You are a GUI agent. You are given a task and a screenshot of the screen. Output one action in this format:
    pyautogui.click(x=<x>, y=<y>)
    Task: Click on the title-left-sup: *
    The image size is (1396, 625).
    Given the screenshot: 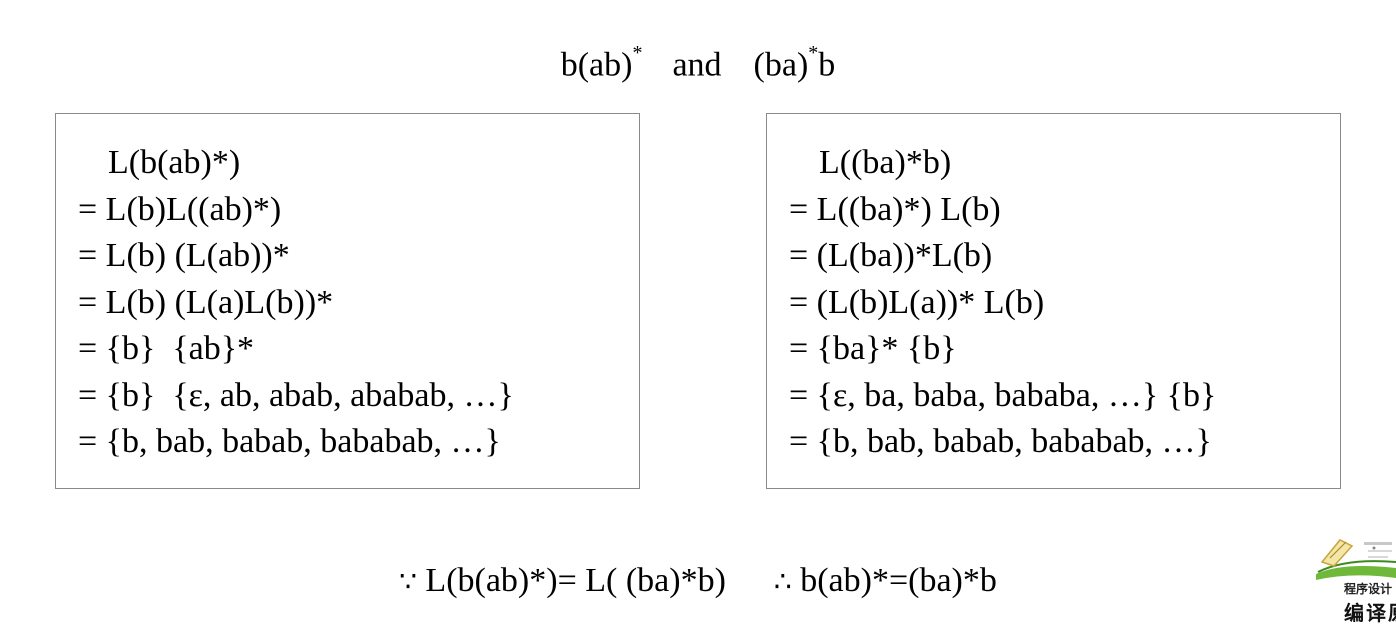 What is the action you would take?
    pyautogui.click(x=637, y=53)
    